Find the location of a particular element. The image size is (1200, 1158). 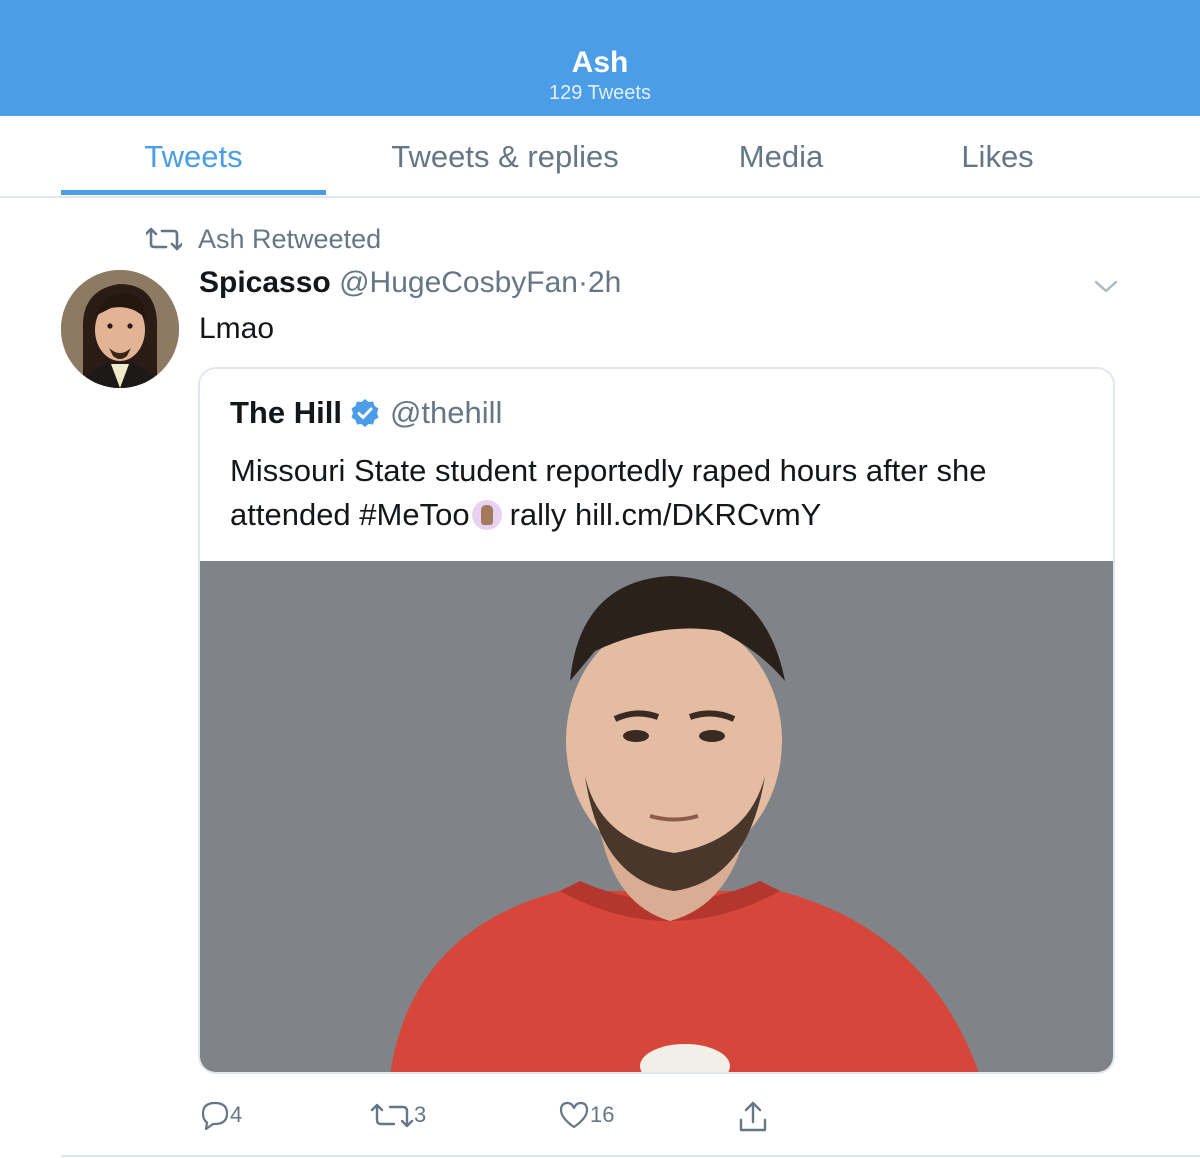

retweeted-label: Ash Retweeted is located at coordinates (290, 238).